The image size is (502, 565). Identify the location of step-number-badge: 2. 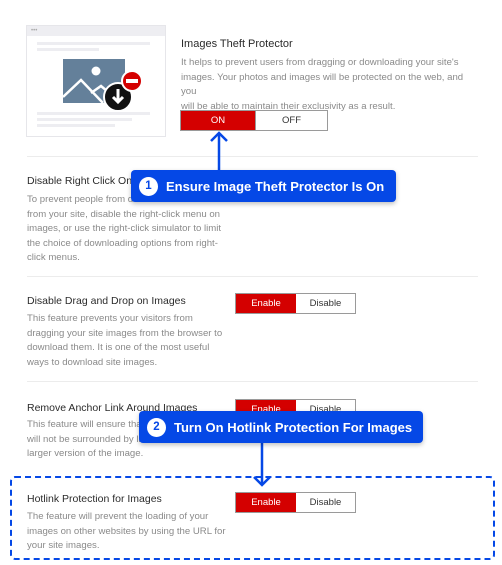
(156, 427).